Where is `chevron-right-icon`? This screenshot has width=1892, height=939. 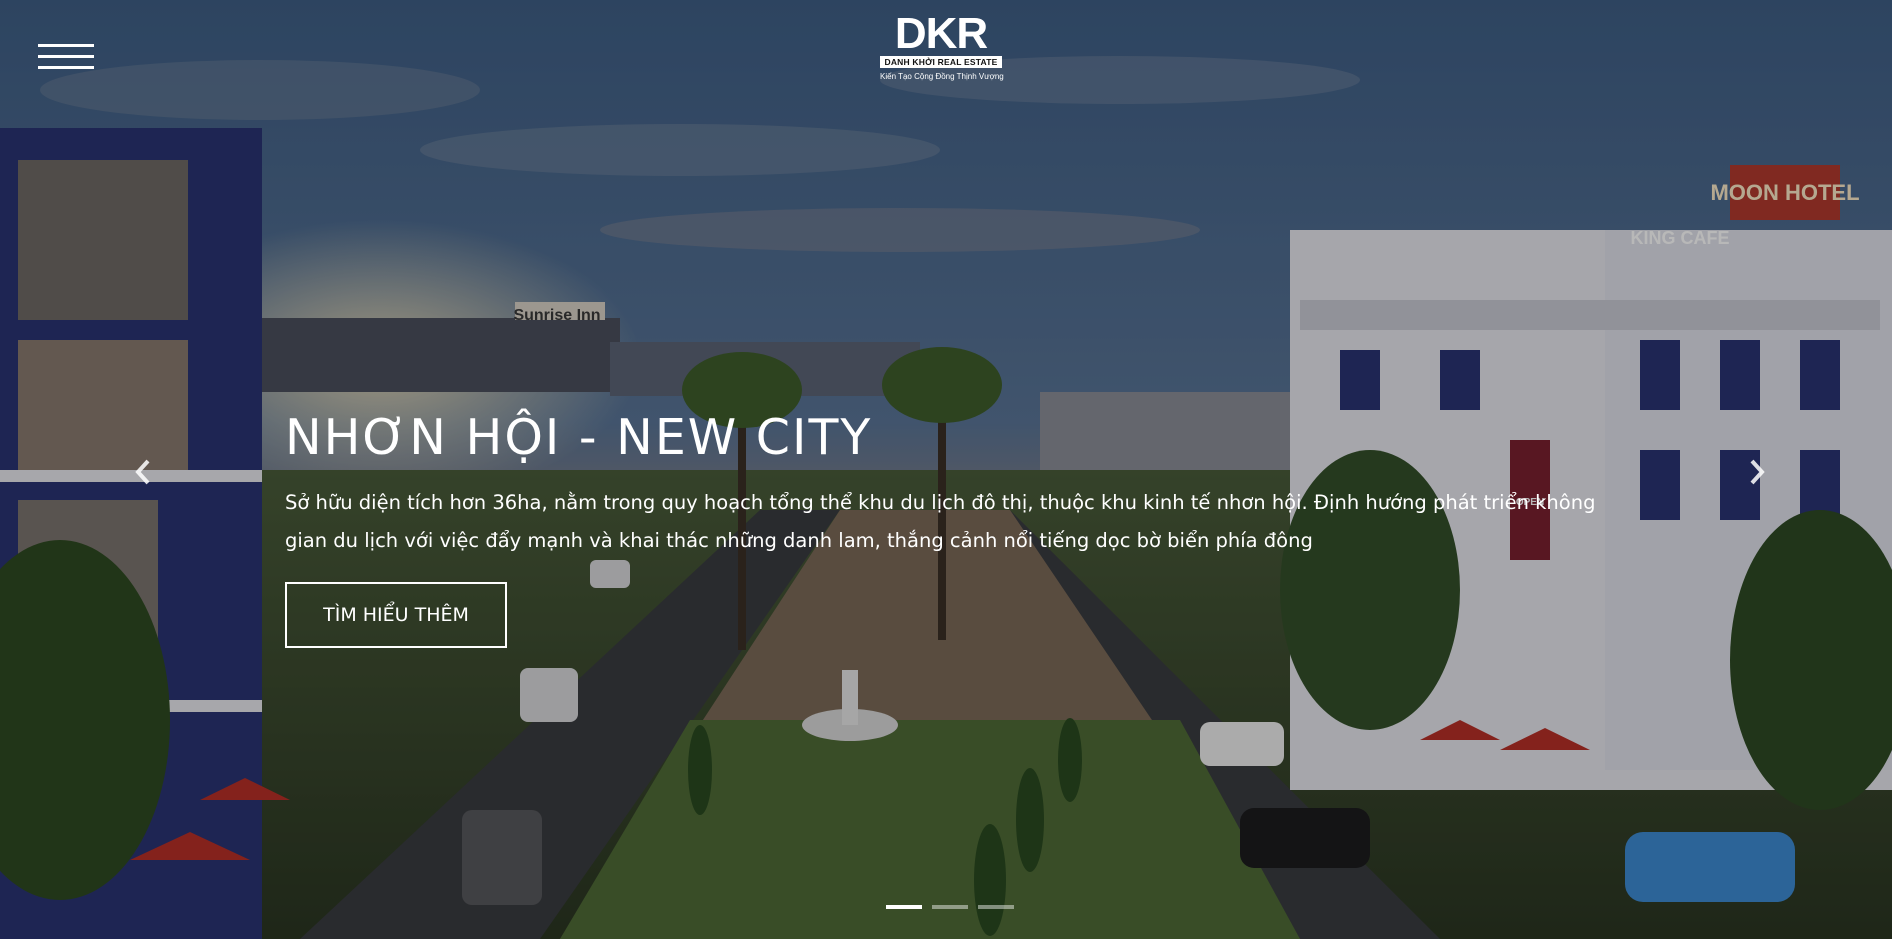 chevron-right-icon is located at coordinates (1757, 472).